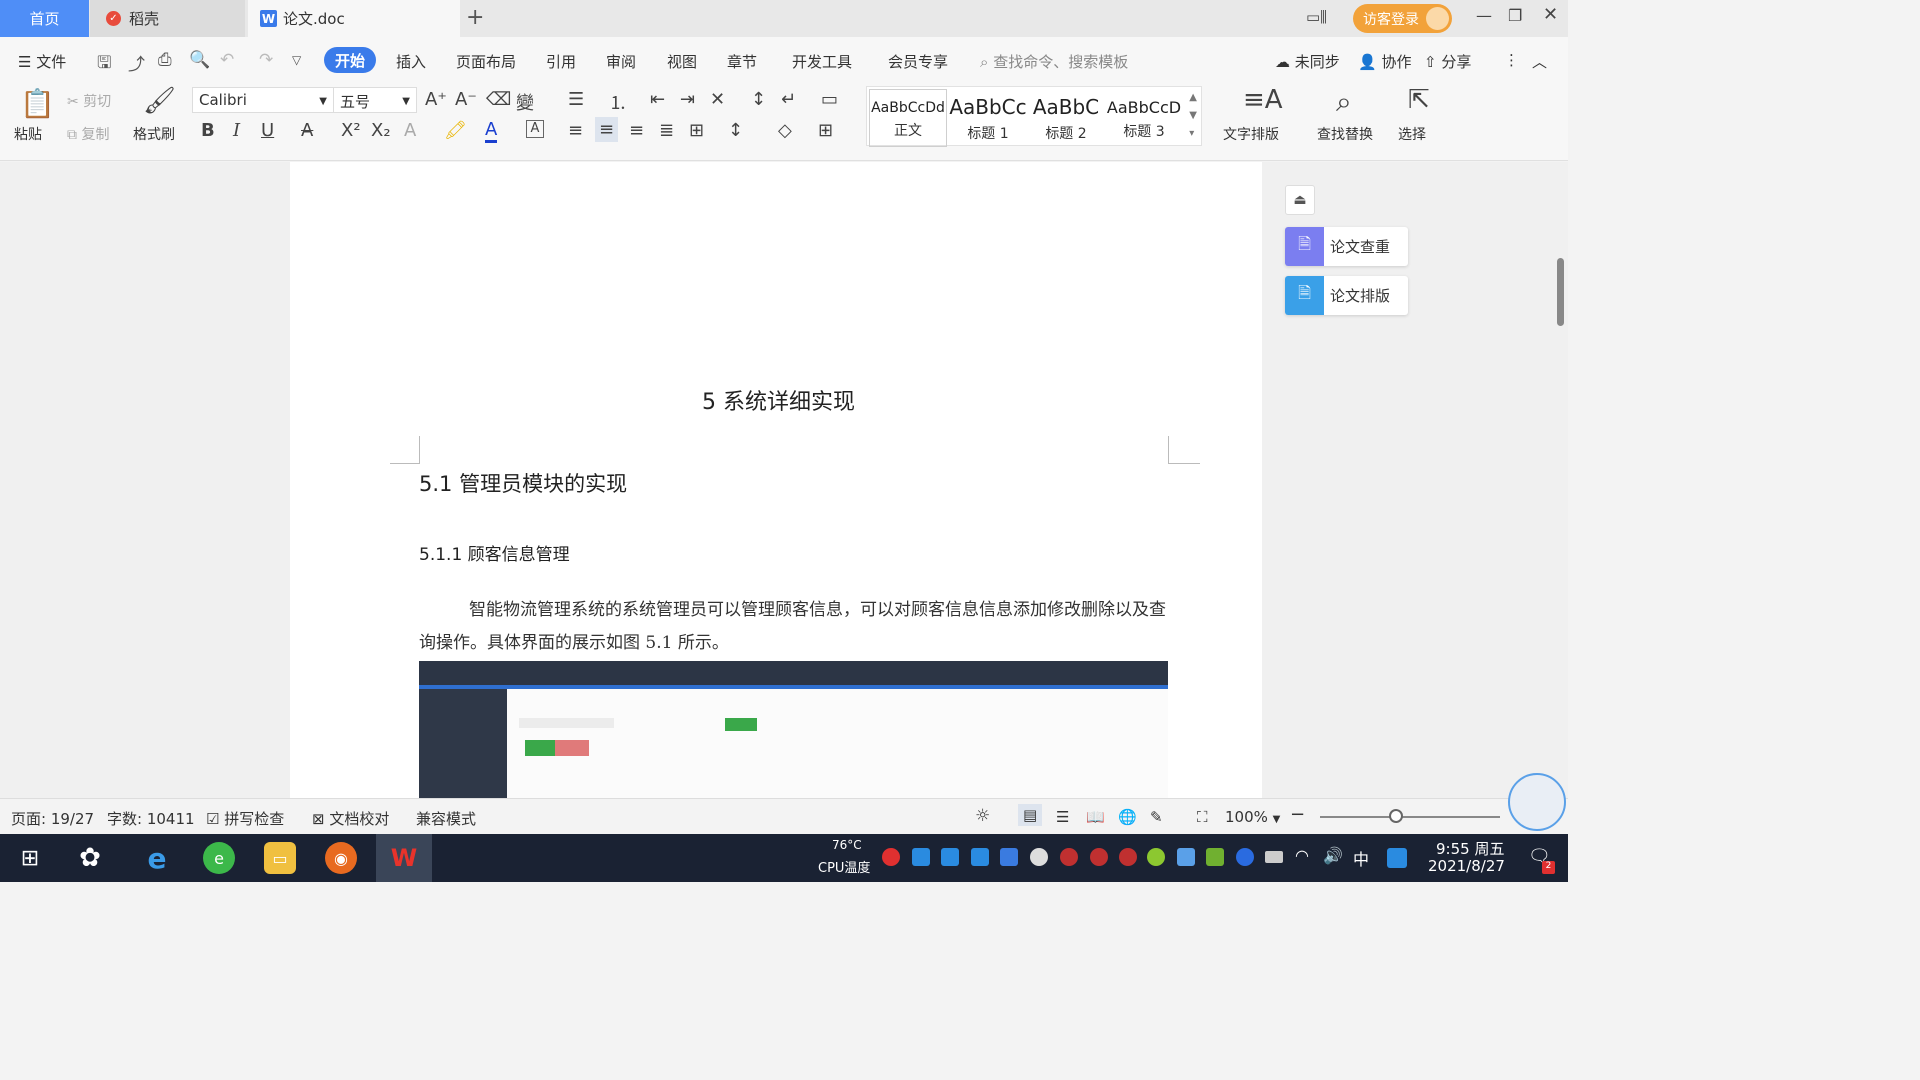 This screenshot has width=1920, height=1080. I want to click on proofread-button: ⊠ 文档校对, so click(350, 818).